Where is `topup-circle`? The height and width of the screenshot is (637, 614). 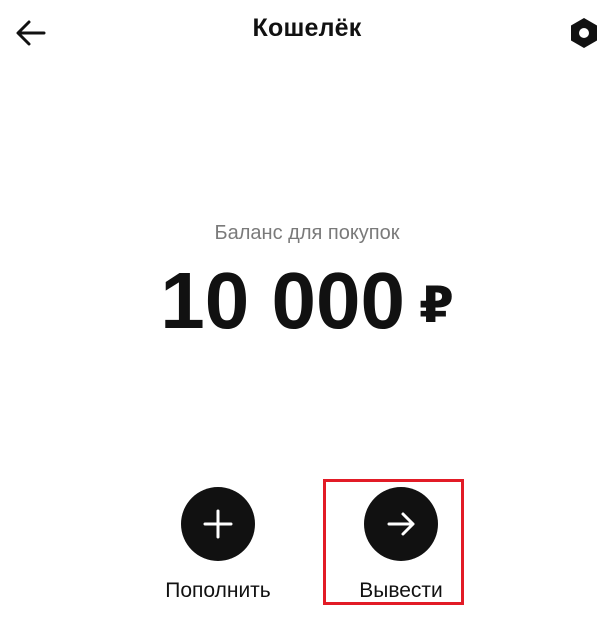
topup-circle is located at coordinates (218, 524).